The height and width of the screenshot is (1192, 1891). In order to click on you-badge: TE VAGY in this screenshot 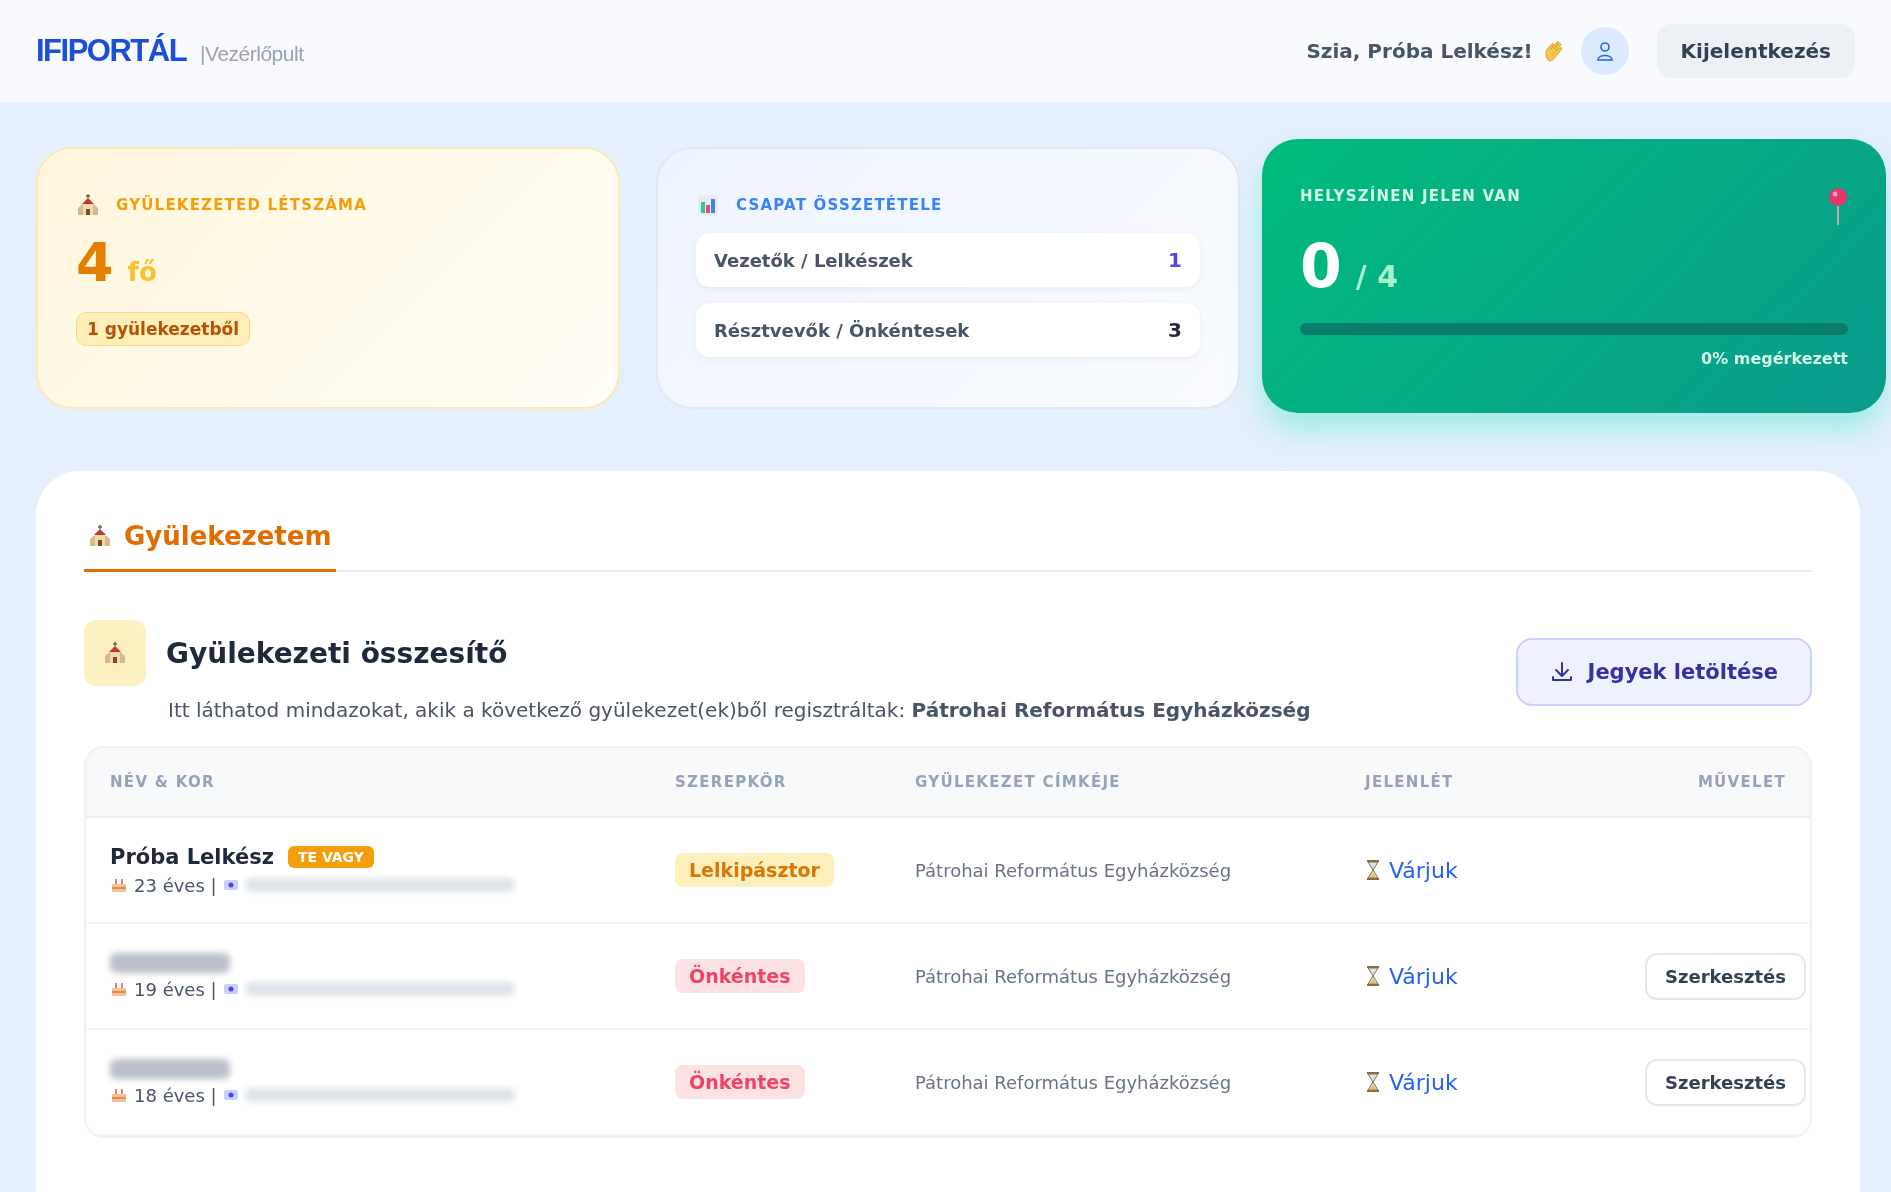, I will do `click(330, 856)`.